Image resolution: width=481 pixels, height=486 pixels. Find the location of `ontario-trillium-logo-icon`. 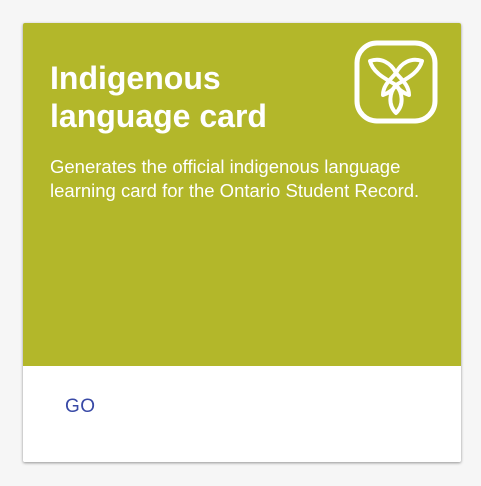

ontario-trillium-logo-icon is located at coordinates (396, 82).